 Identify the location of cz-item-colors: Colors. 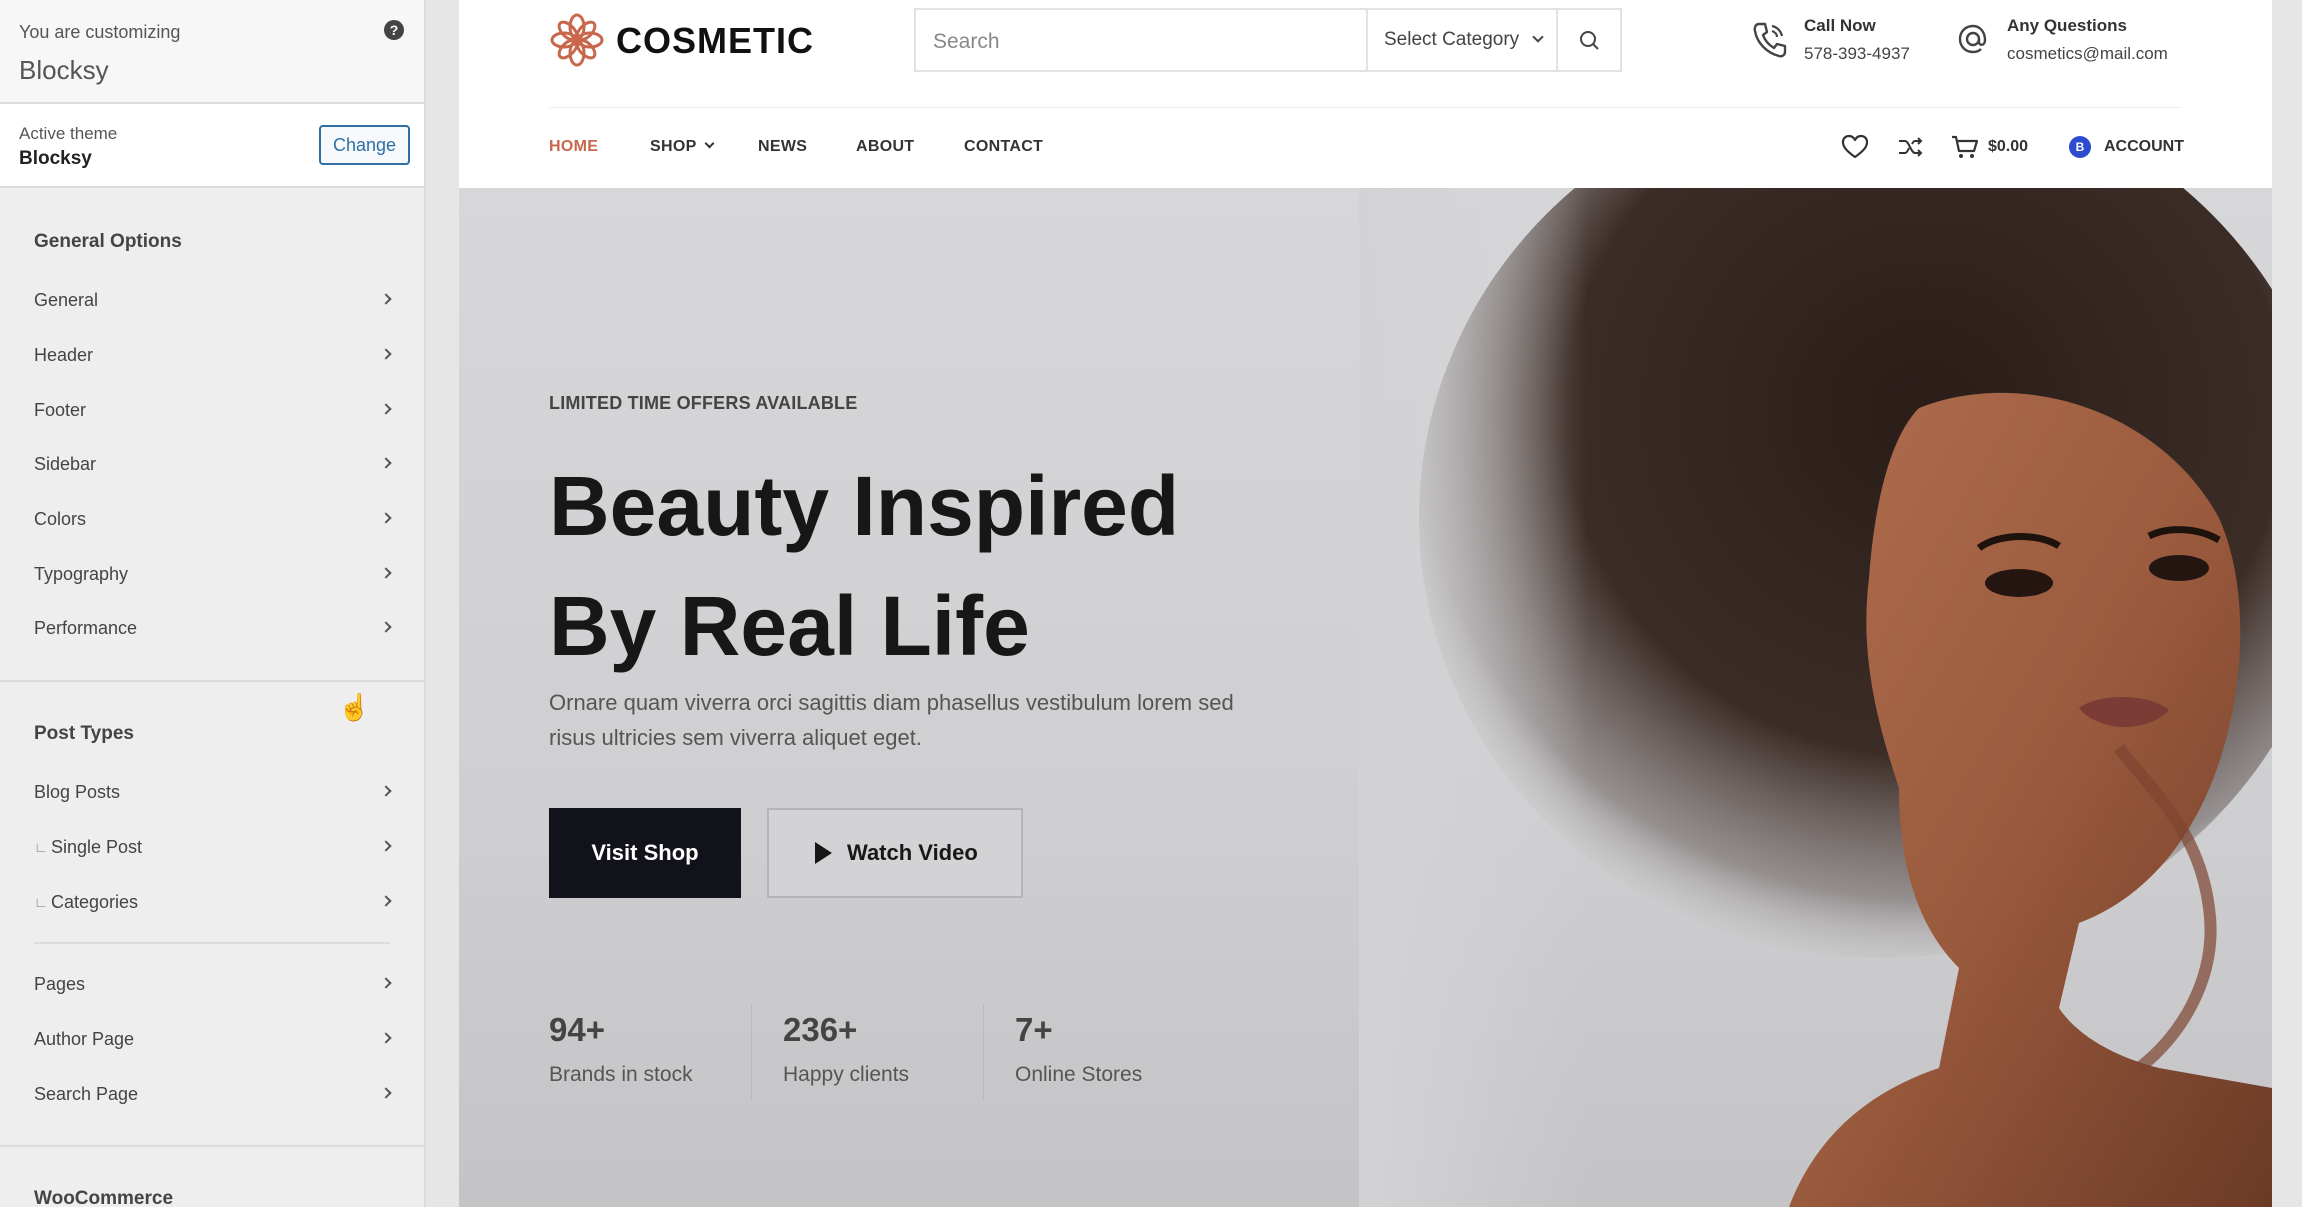
(213, 519).